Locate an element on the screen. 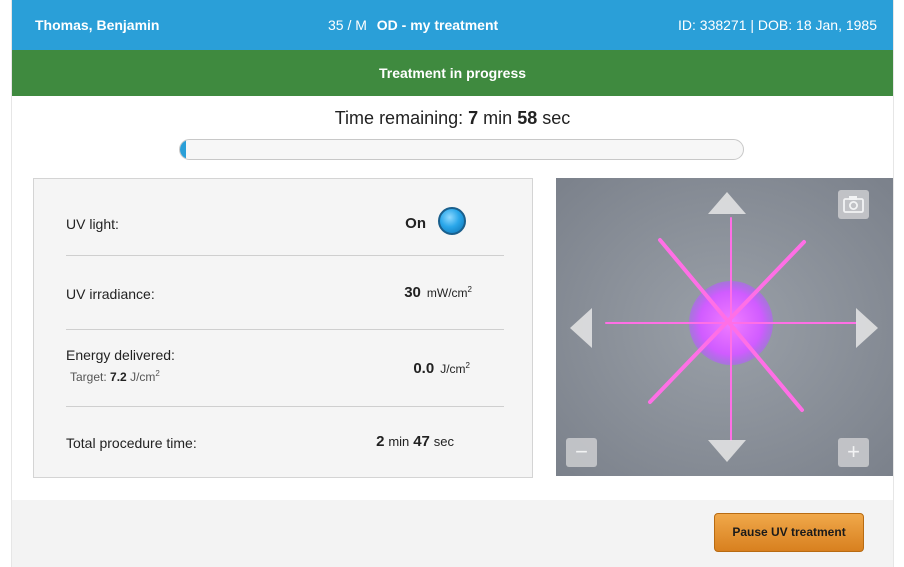 Image resolution: width=904 pixels, height=567 pixels. treatment-info: 35 / M OD - my treatment is located at coordinates (413, 25).